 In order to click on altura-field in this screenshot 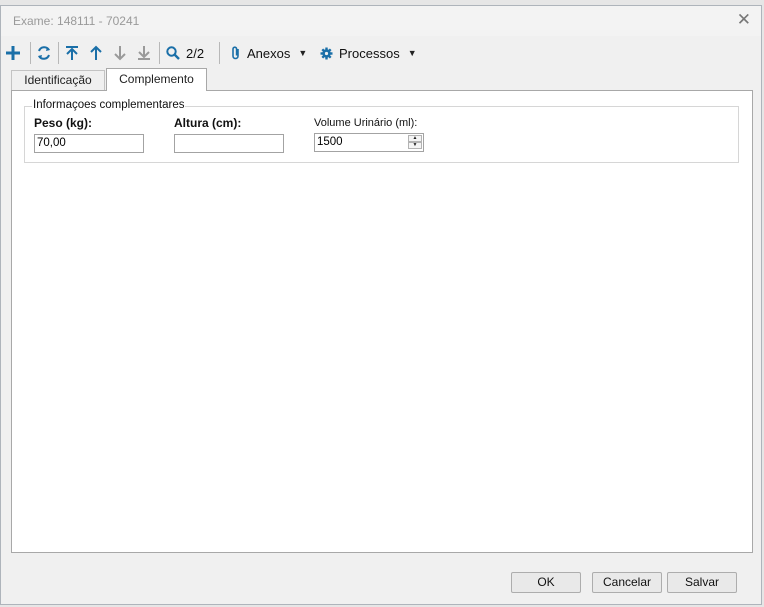, I will do `click(229, 143)`.